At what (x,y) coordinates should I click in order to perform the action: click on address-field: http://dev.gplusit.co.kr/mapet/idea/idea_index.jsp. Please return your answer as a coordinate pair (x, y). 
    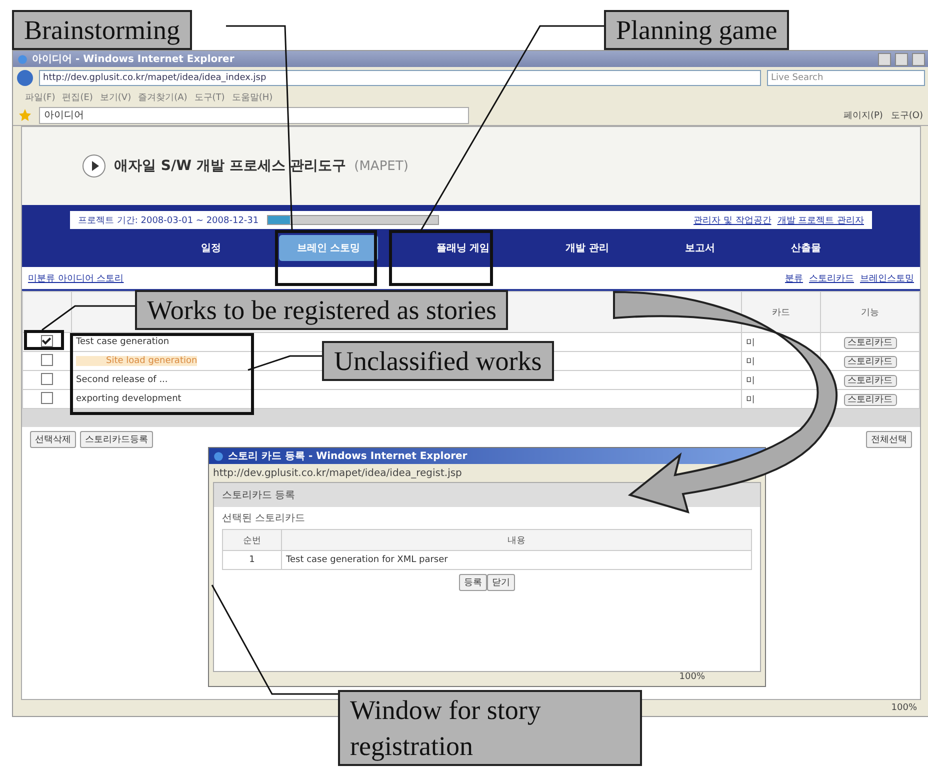
    Looking at the image, I should click on (400, 78).